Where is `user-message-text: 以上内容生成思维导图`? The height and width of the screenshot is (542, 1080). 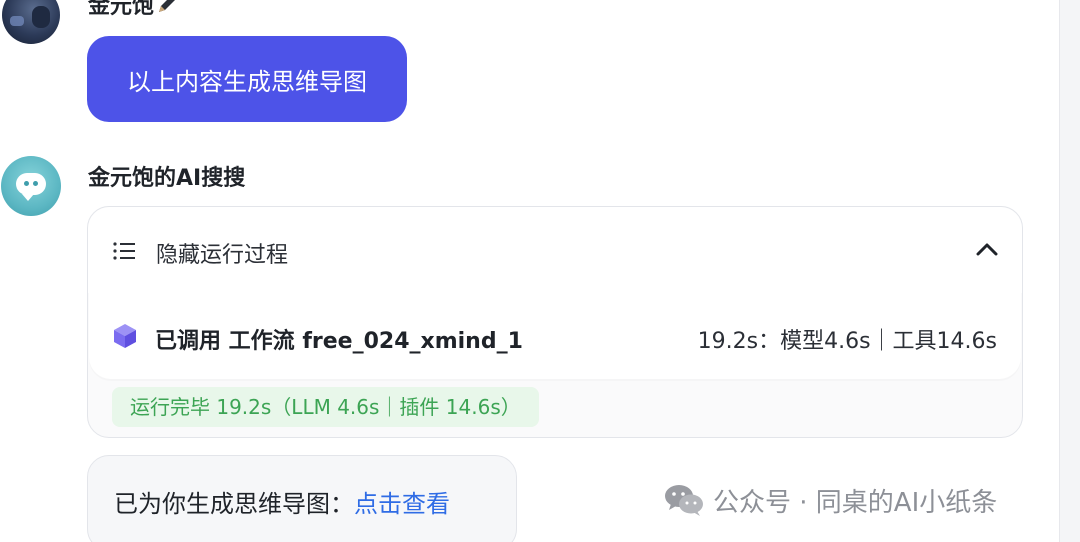 user-message-text: 以上内容生成思维导图 is located at coordinates (247, 81).